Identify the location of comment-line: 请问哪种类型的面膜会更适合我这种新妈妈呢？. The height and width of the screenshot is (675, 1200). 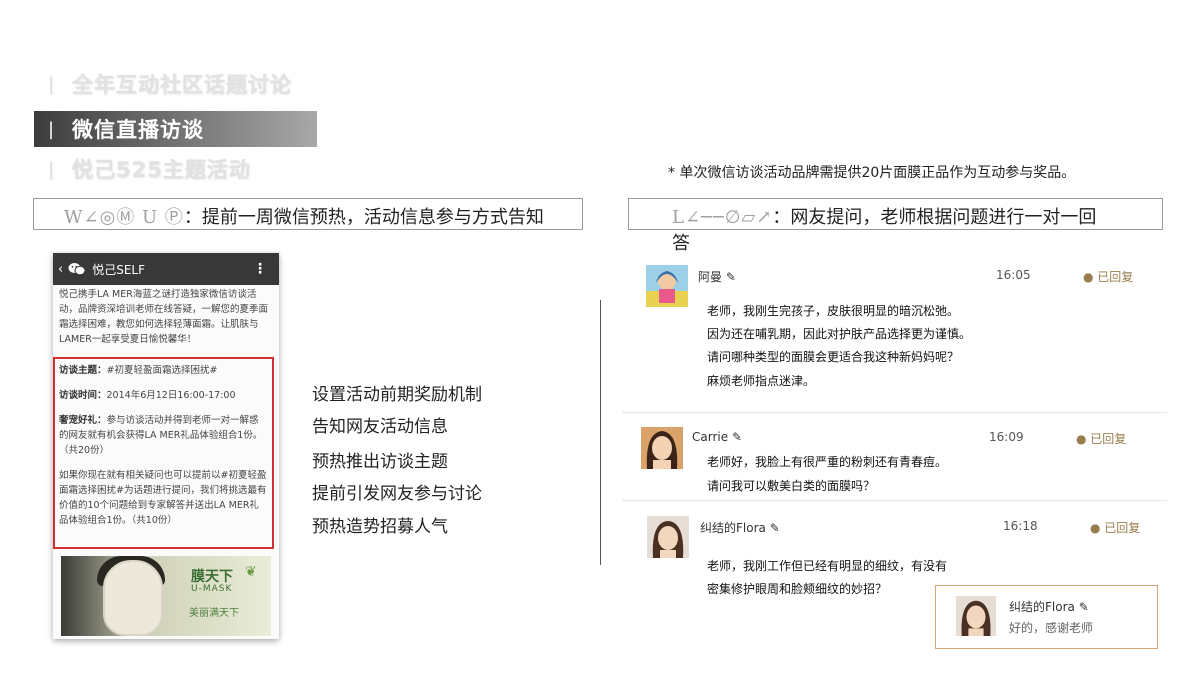
(833, 357).